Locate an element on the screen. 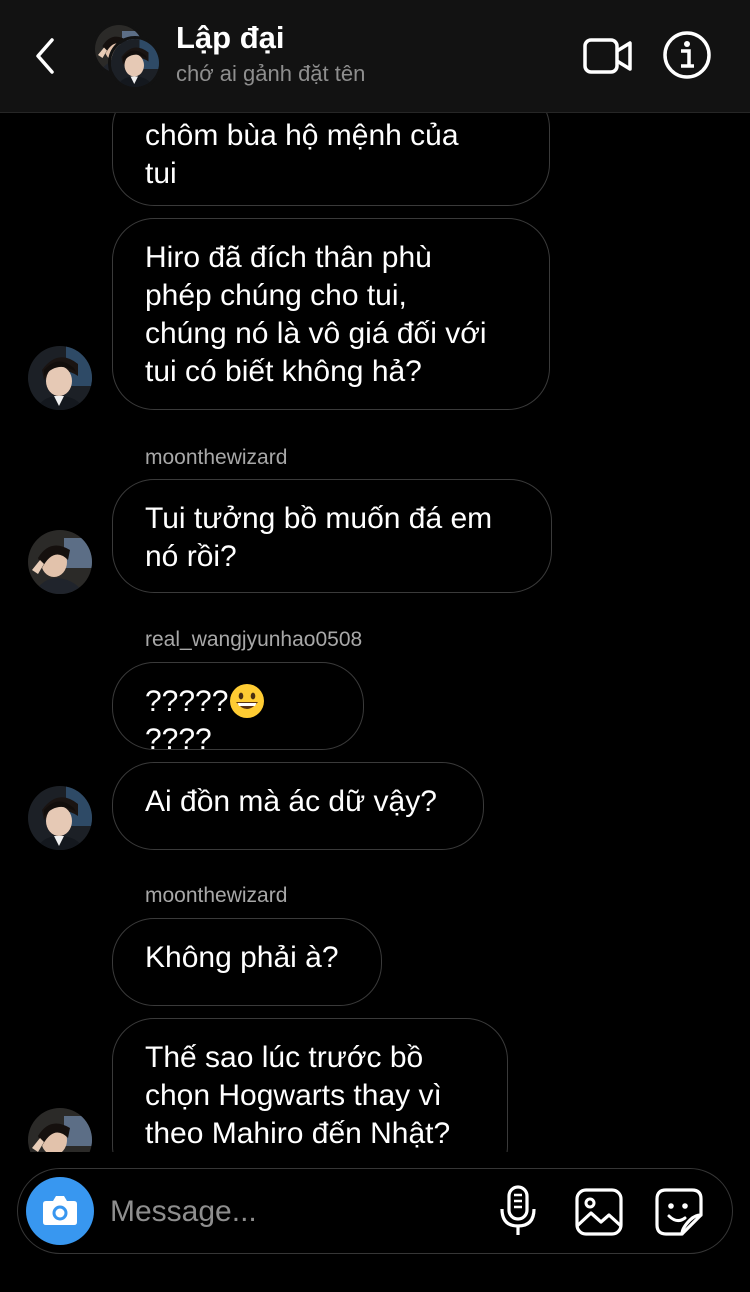 This screenshot has width=750, height=1292. group-avatar is located at coordinates (127, 56).